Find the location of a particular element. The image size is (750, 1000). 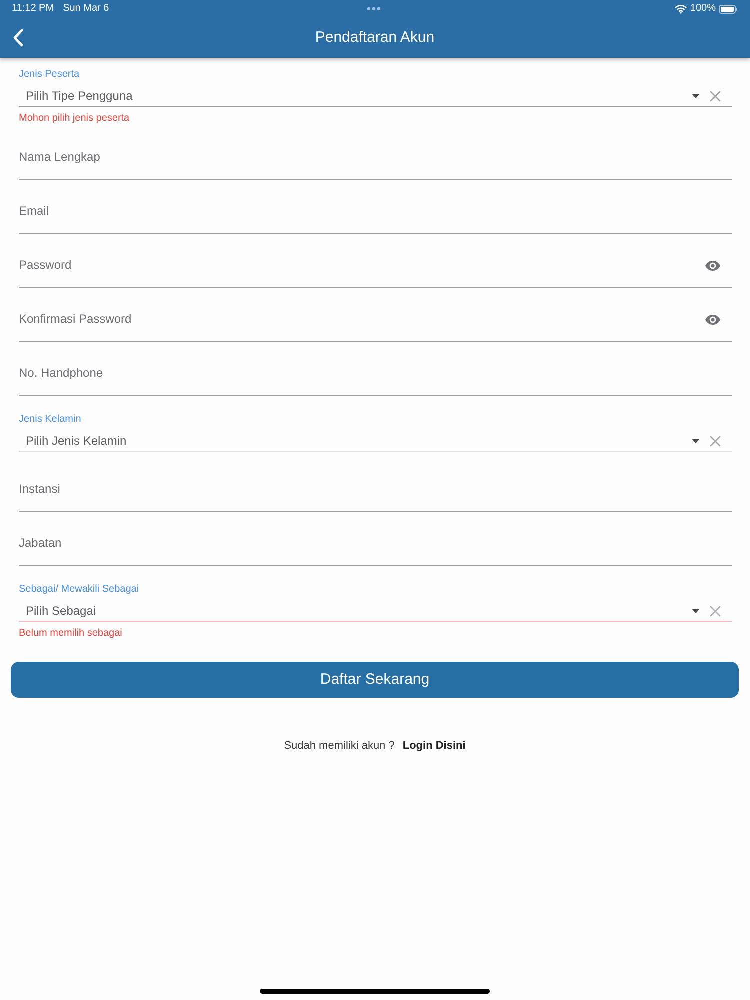

error-message: Mohon pilih jenis peserta is located at coordinates (75, 119).